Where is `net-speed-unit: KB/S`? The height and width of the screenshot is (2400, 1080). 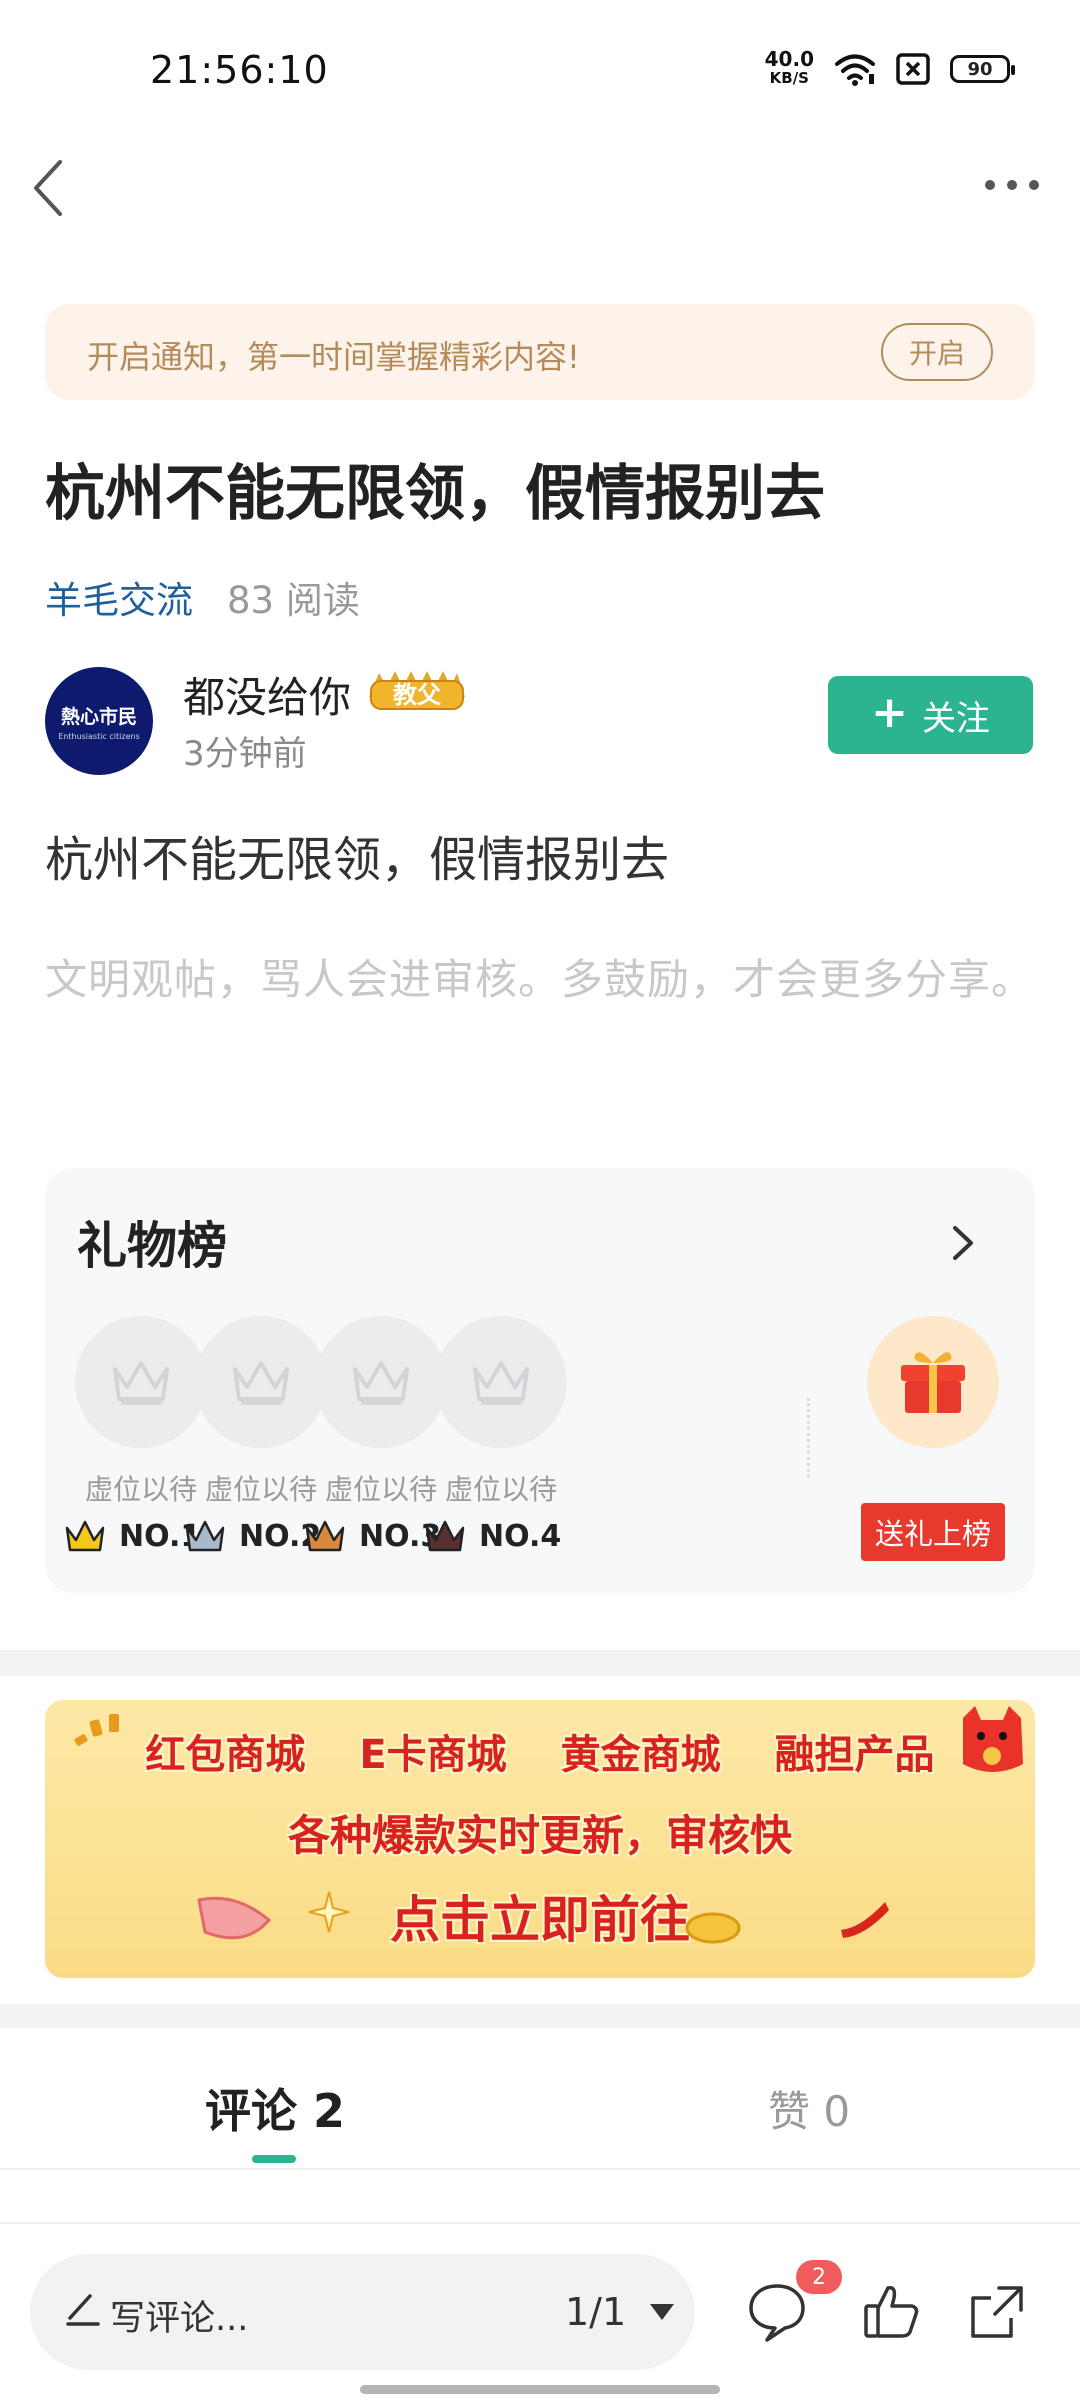 net-speed-unit: KB/S is located at coordinates (789, 78).